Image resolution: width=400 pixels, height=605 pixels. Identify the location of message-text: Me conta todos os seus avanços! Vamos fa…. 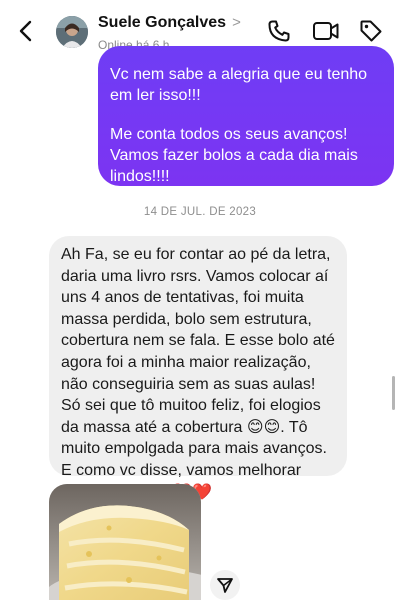
(234, 155).